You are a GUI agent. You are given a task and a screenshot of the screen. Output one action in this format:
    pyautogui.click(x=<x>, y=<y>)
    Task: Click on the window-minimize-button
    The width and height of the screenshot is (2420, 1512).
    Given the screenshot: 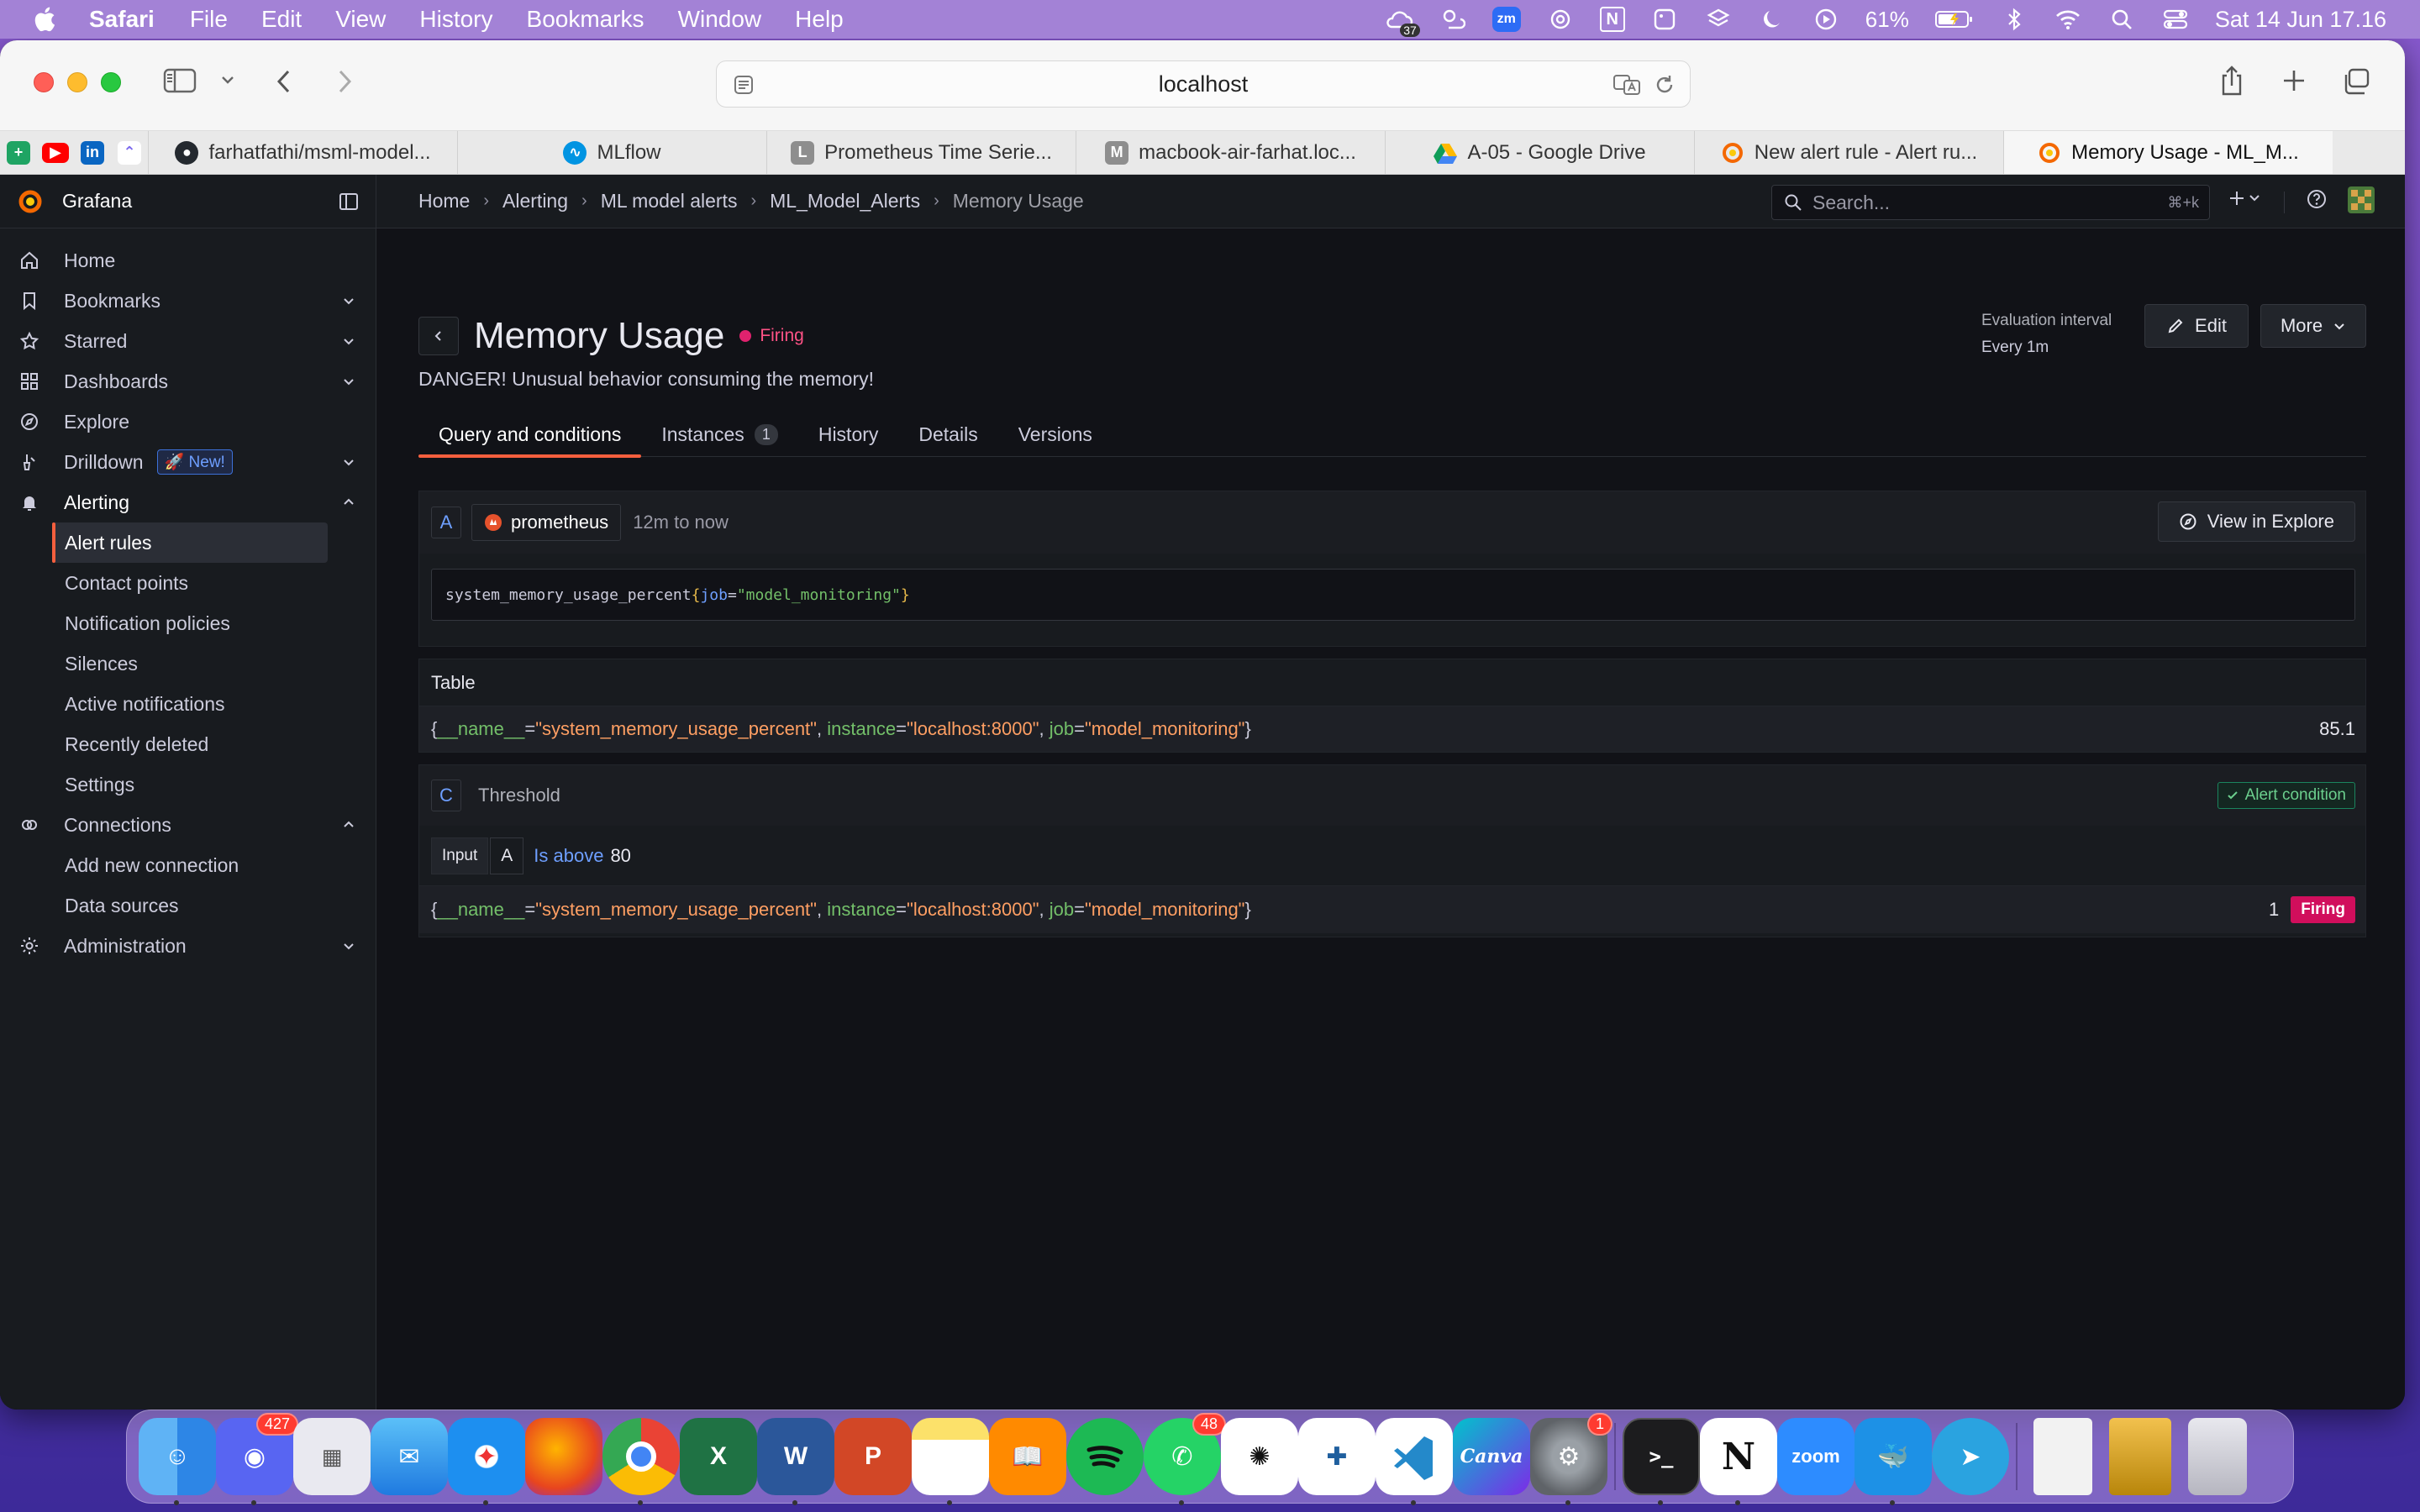 What is the action you would take?
    pyautogui.click(x=77, y=82)
    